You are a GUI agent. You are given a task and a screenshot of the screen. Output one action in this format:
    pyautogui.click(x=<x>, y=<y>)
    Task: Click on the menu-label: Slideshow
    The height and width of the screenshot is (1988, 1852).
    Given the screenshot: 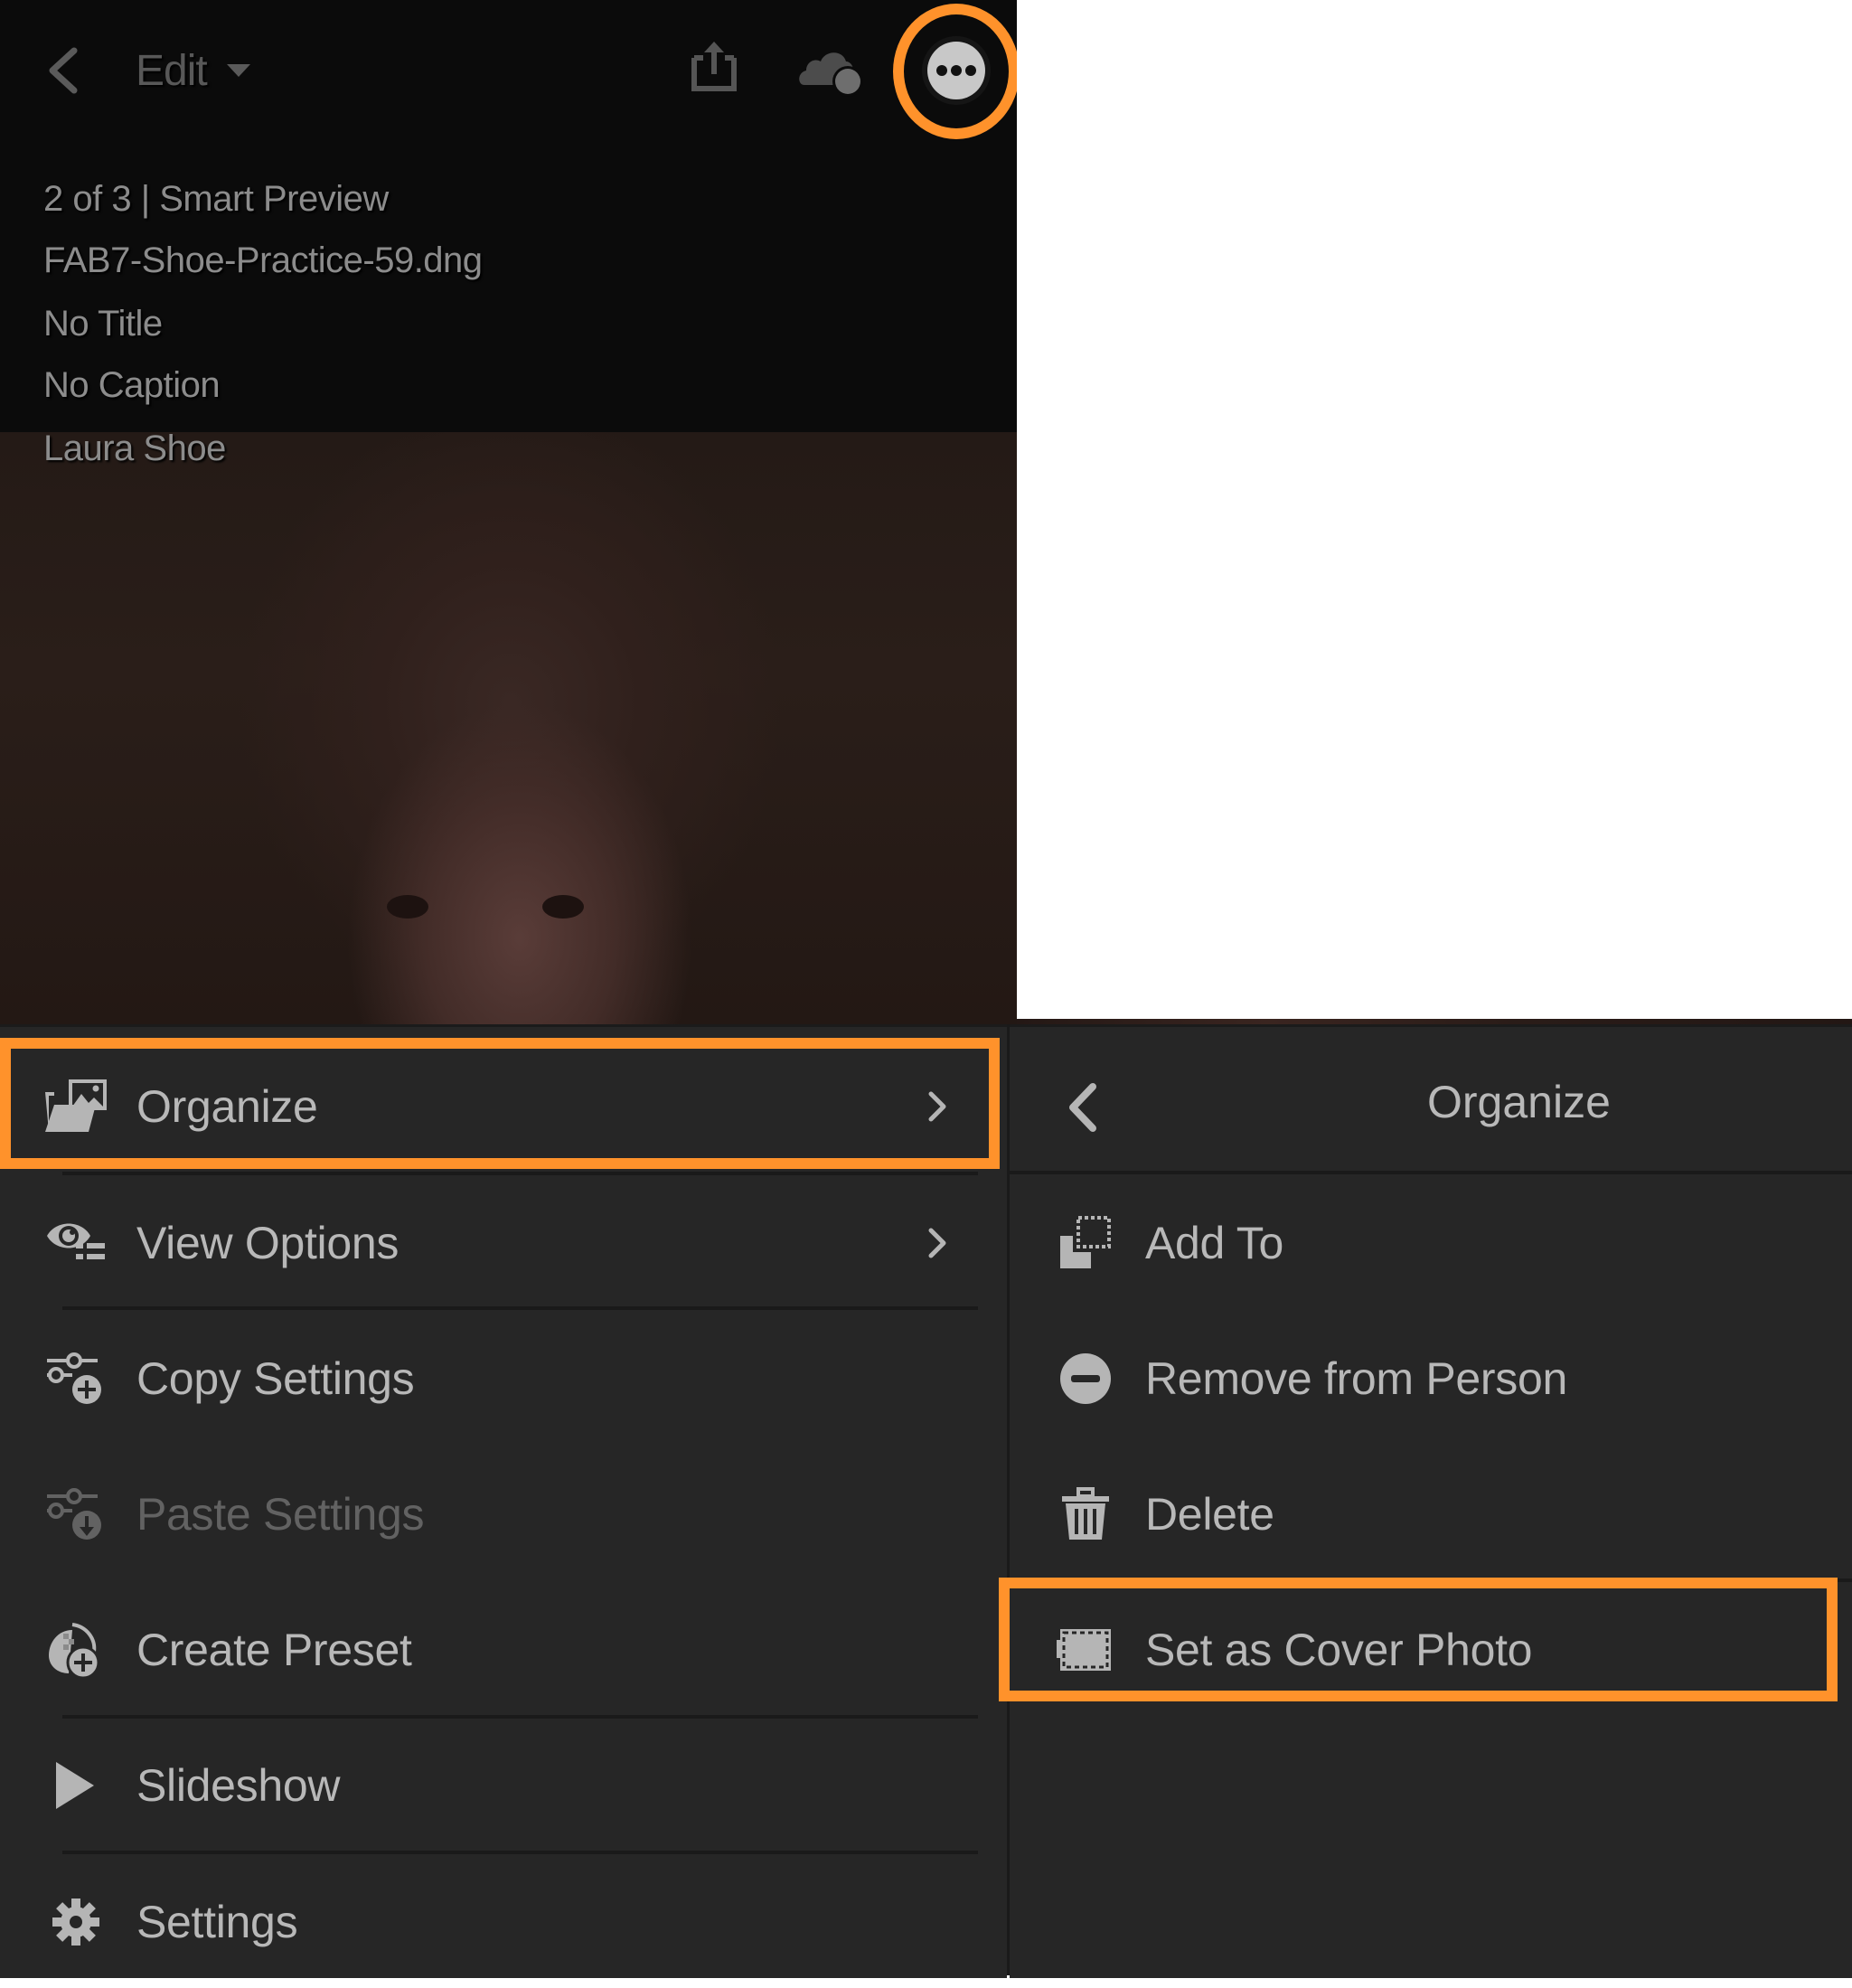 What is the action you would take?
    pyautogui.click(x=239, y=1785)
    